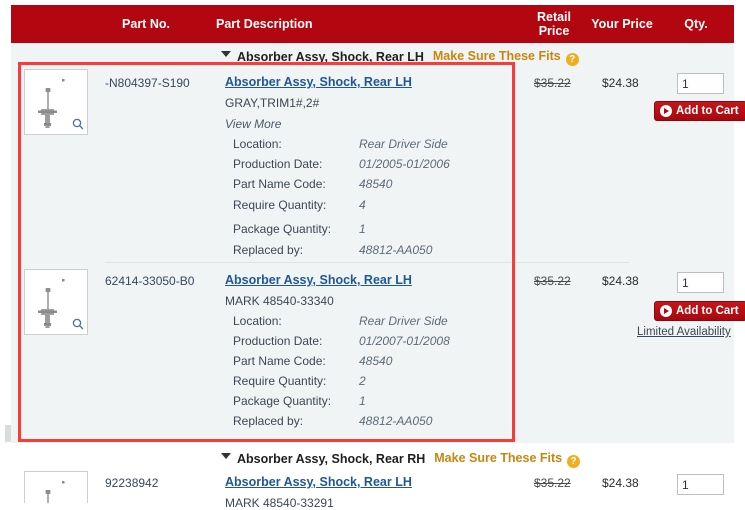  Describe the element at coordinates (367, 262) in the screenshot. I see `row-divider` at that location.